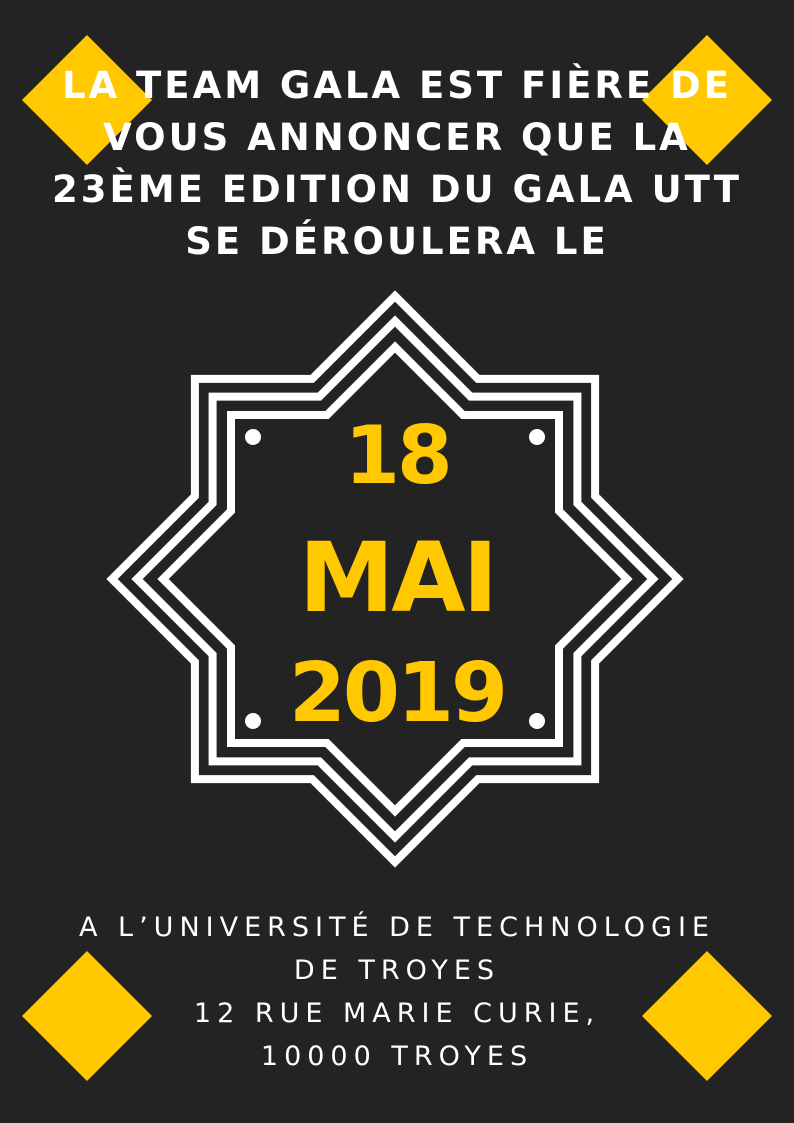 Image resolution: width=794 pixels, height=1123 pixels. I want to click on location-line: DE TROYES, so click(397, 970).